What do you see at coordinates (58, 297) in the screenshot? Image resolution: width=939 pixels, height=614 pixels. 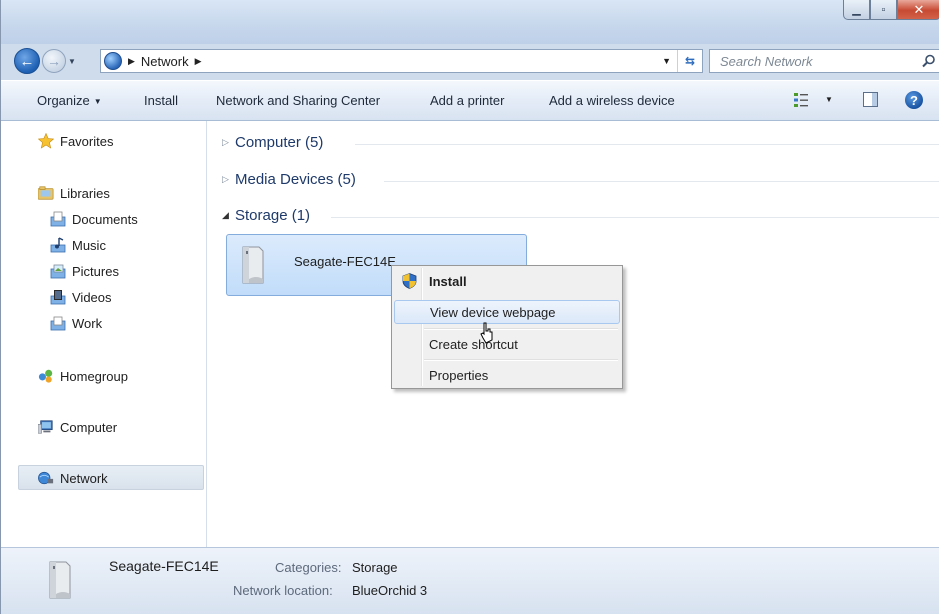 I see `videos-icon` at bounding box center [58, 297].